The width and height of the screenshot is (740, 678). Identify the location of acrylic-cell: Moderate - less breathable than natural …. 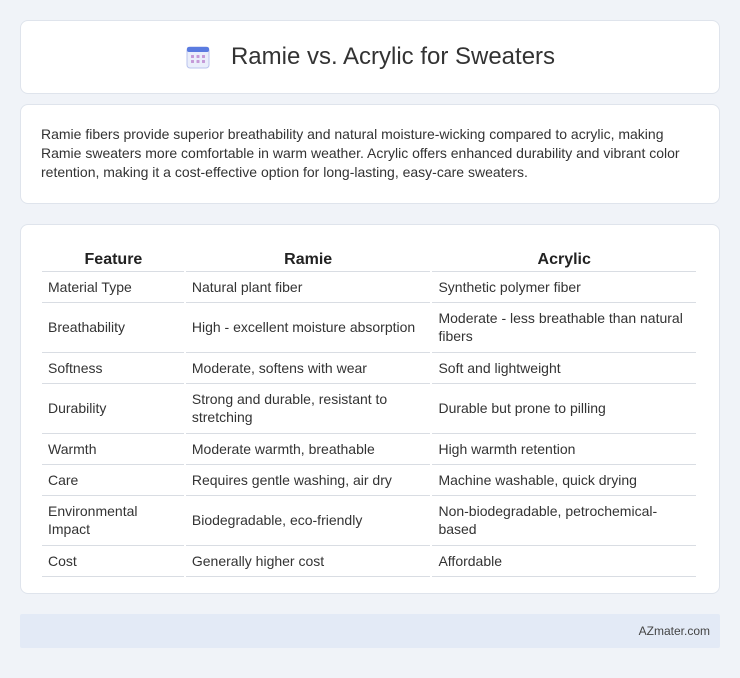
(564, 327).